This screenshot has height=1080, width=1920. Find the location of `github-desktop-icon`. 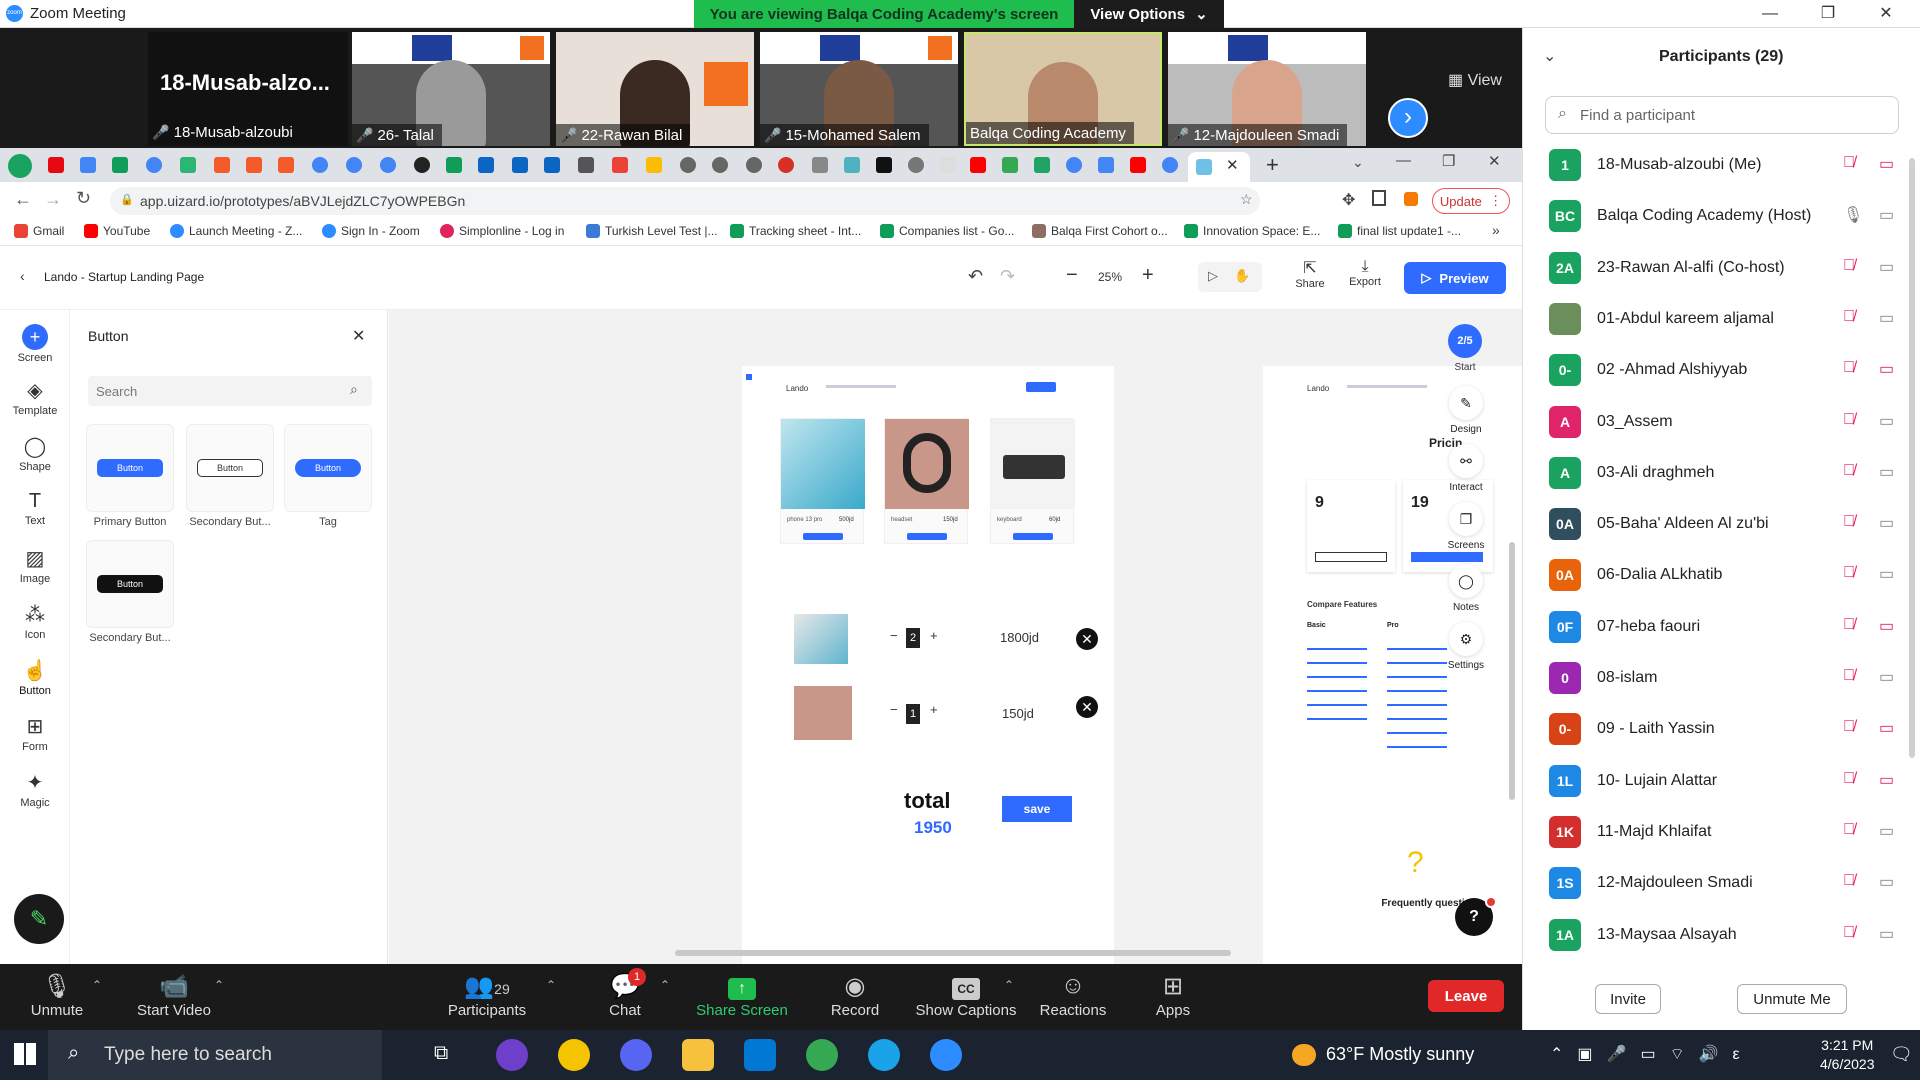

github-desktop-icon is located at coordinates (512, 1055).